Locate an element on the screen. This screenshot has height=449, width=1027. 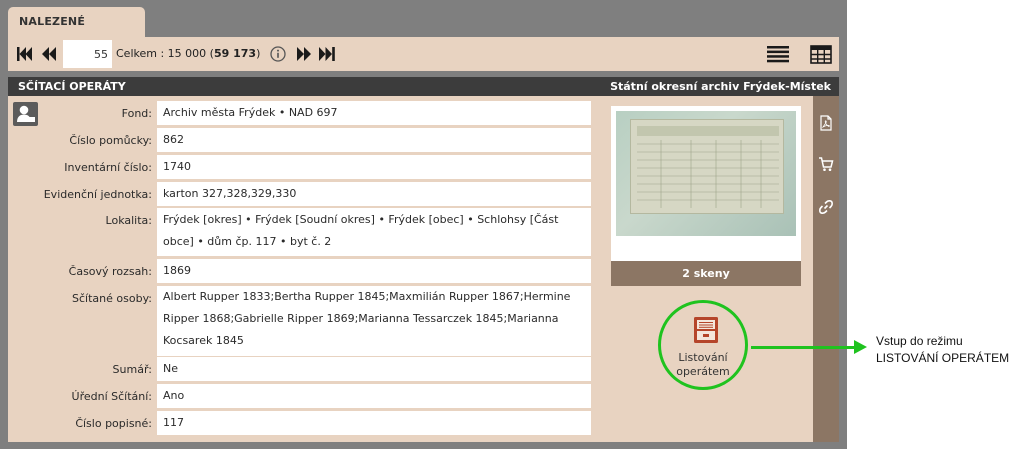
field-label-summary: Sumář: is located at coordinates (132, 369).